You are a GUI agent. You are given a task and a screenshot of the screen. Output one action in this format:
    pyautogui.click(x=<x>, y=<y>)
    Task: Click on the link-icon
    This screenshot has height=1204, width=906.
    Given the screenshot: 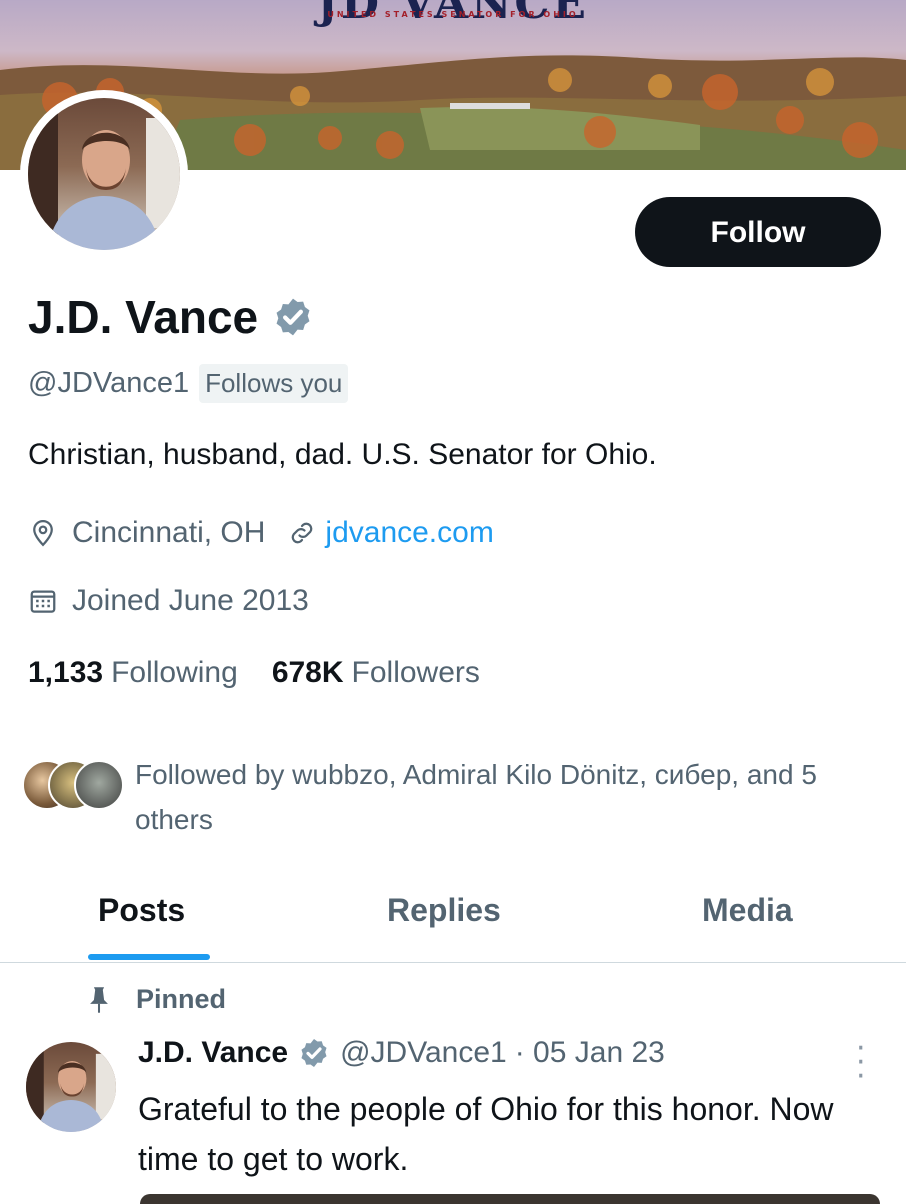 What is the action you would take?
    pyautogui.click(x=302, y=533)
    